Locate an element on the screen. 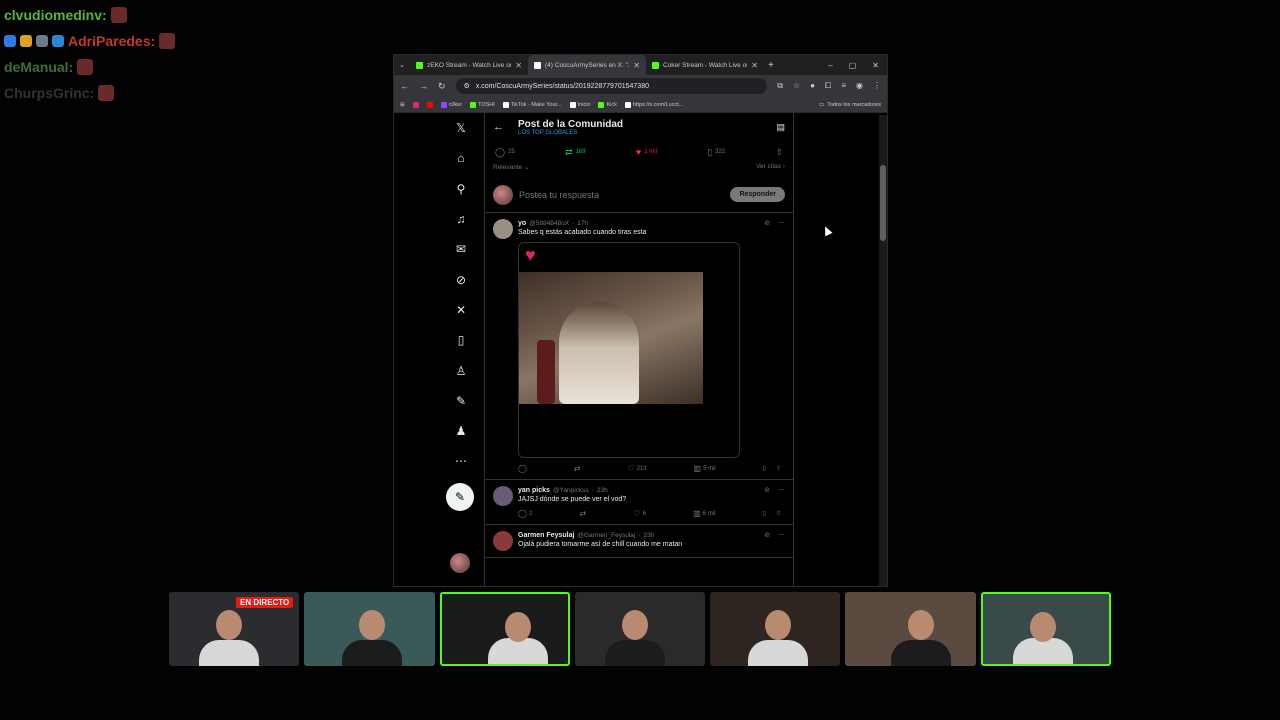  browser-tab: Coker Stream - Watch Live on ✕ is located at coordinates (705, 65).